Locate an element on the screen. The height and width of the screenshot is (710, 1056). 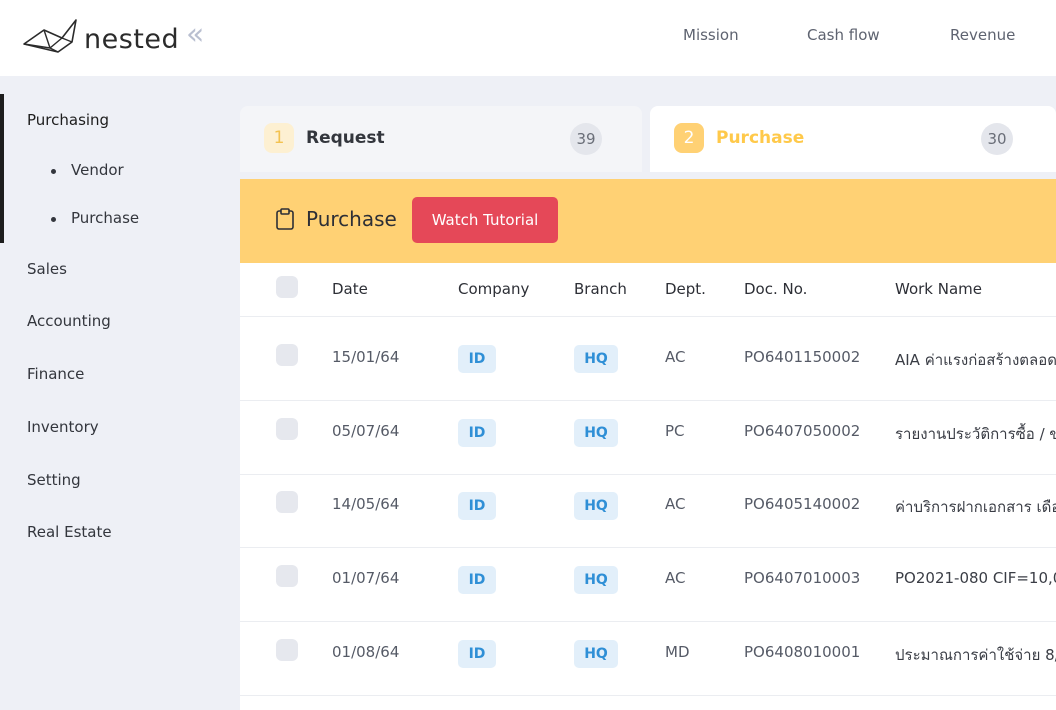
nav-mission: Mission is located at coordinates (711, 35).